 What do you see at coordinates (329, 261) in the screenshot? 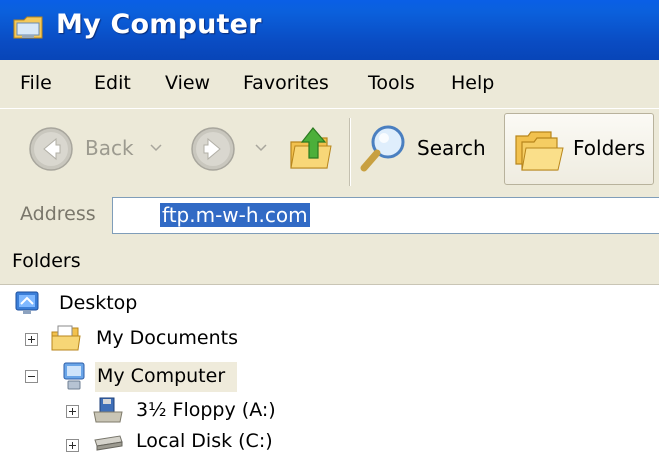
I see `folders-pane-header` at bounding box center [329, 261].